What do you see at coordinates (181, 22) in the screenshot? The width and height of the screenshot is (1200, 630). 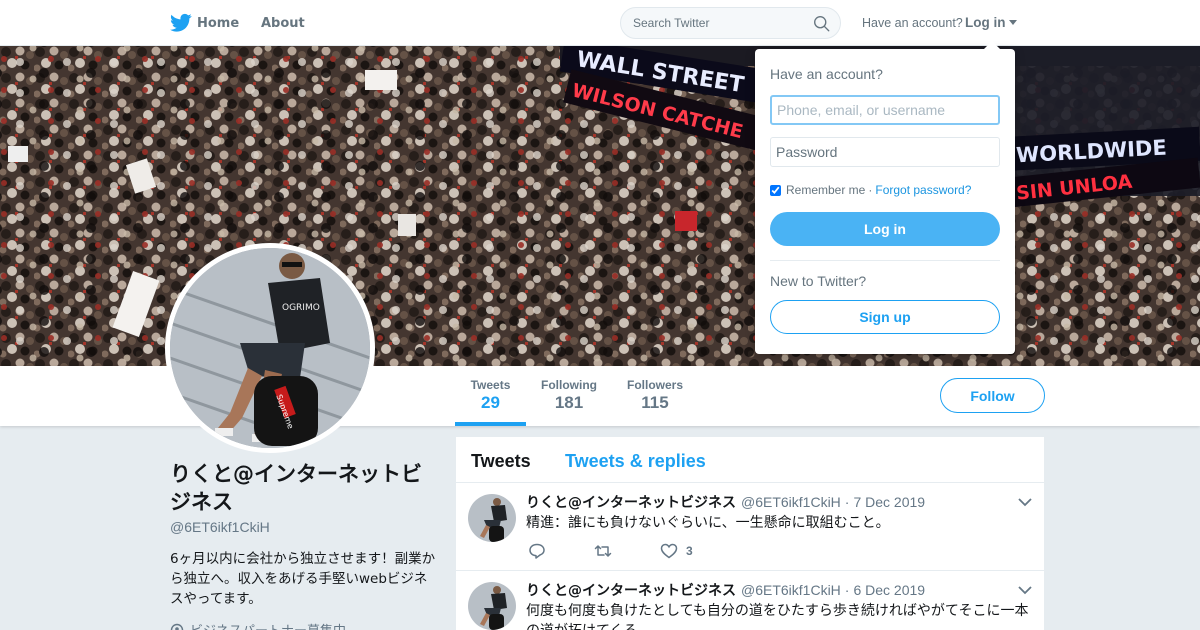 I see `twitter-bird-icon` at bounding box center [181, 22].